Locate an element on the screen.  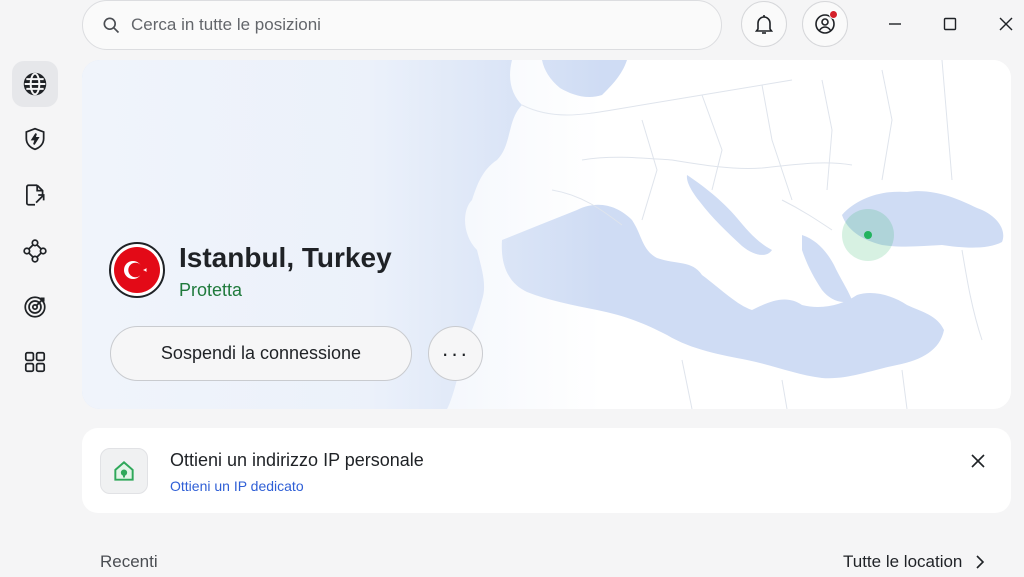
dedicated-ip-link: Ottieni un IP dedicato is located at coordinates (237, 486).